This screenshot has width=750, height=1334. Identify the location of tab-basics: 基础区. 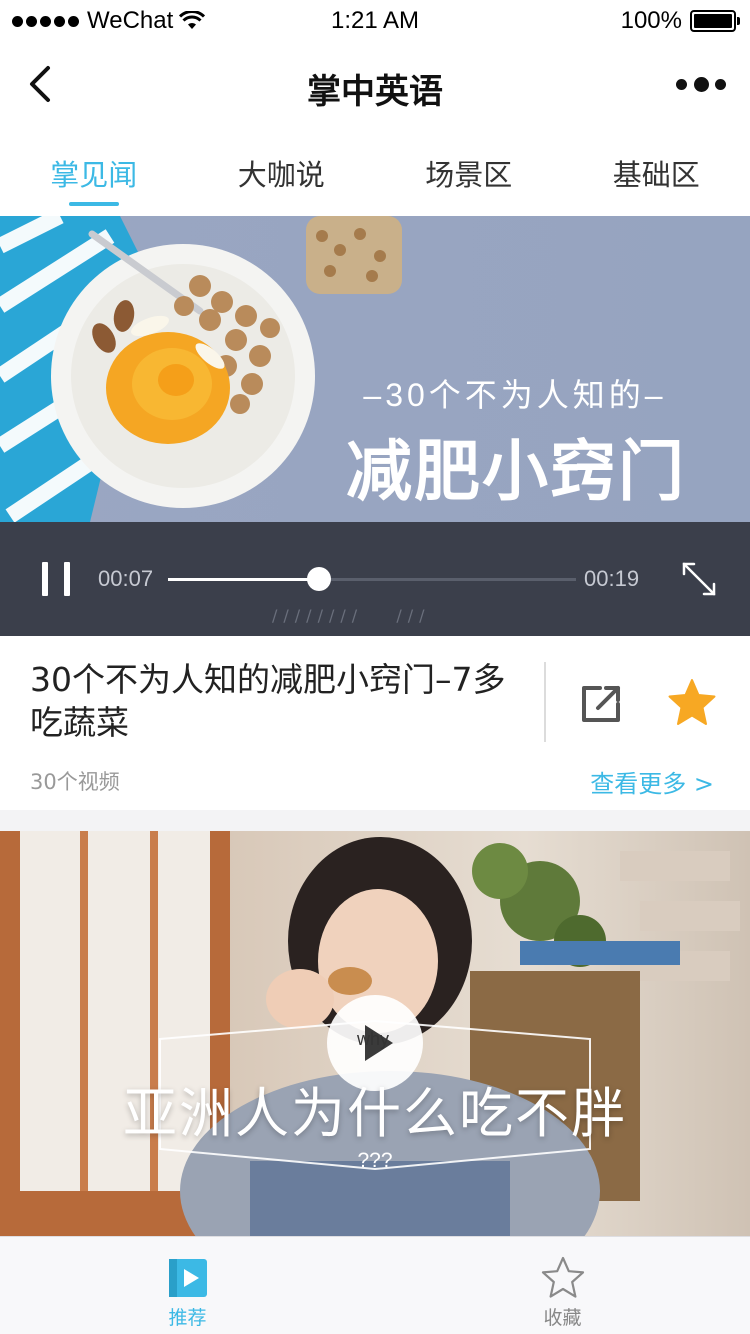
(656, 172).